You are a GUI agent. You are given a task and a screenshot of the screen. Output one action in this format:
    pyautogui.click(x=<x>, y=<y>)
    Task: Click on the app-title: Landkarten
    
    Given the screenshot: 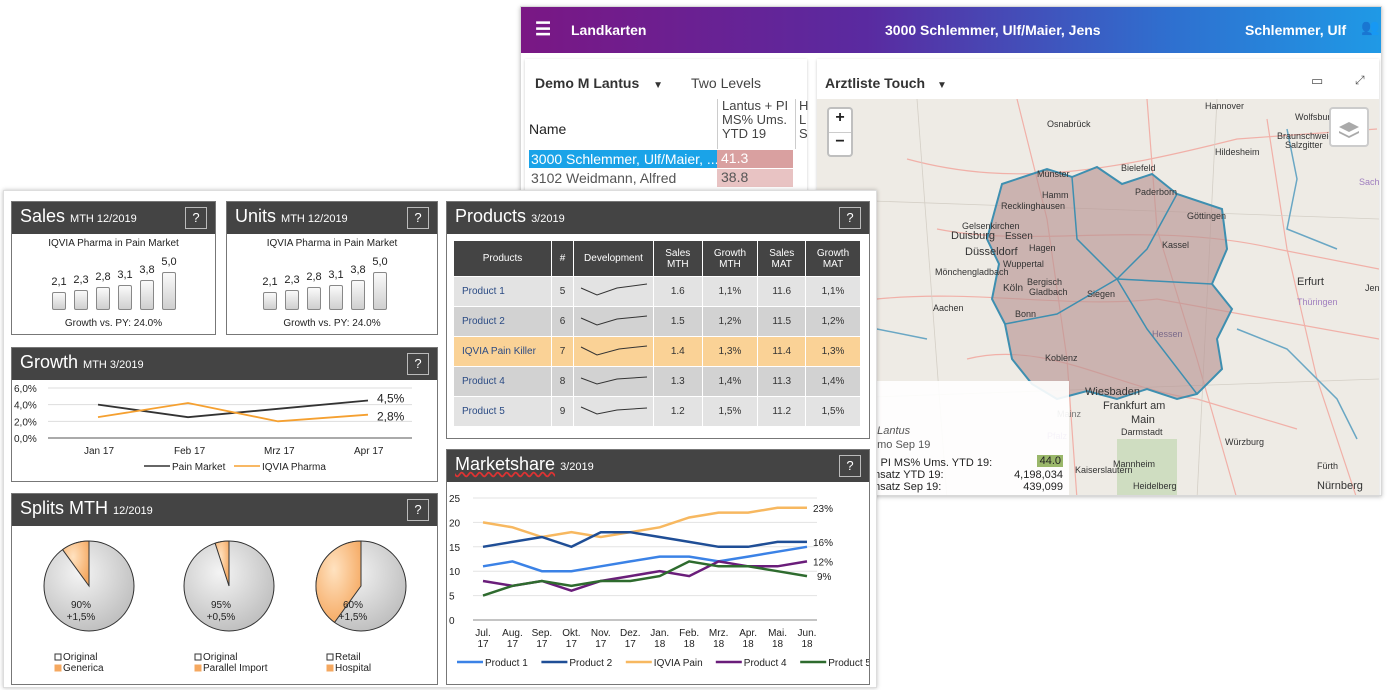 What is the action you would take?
    pyautogui.click(x=609, y=30)
    